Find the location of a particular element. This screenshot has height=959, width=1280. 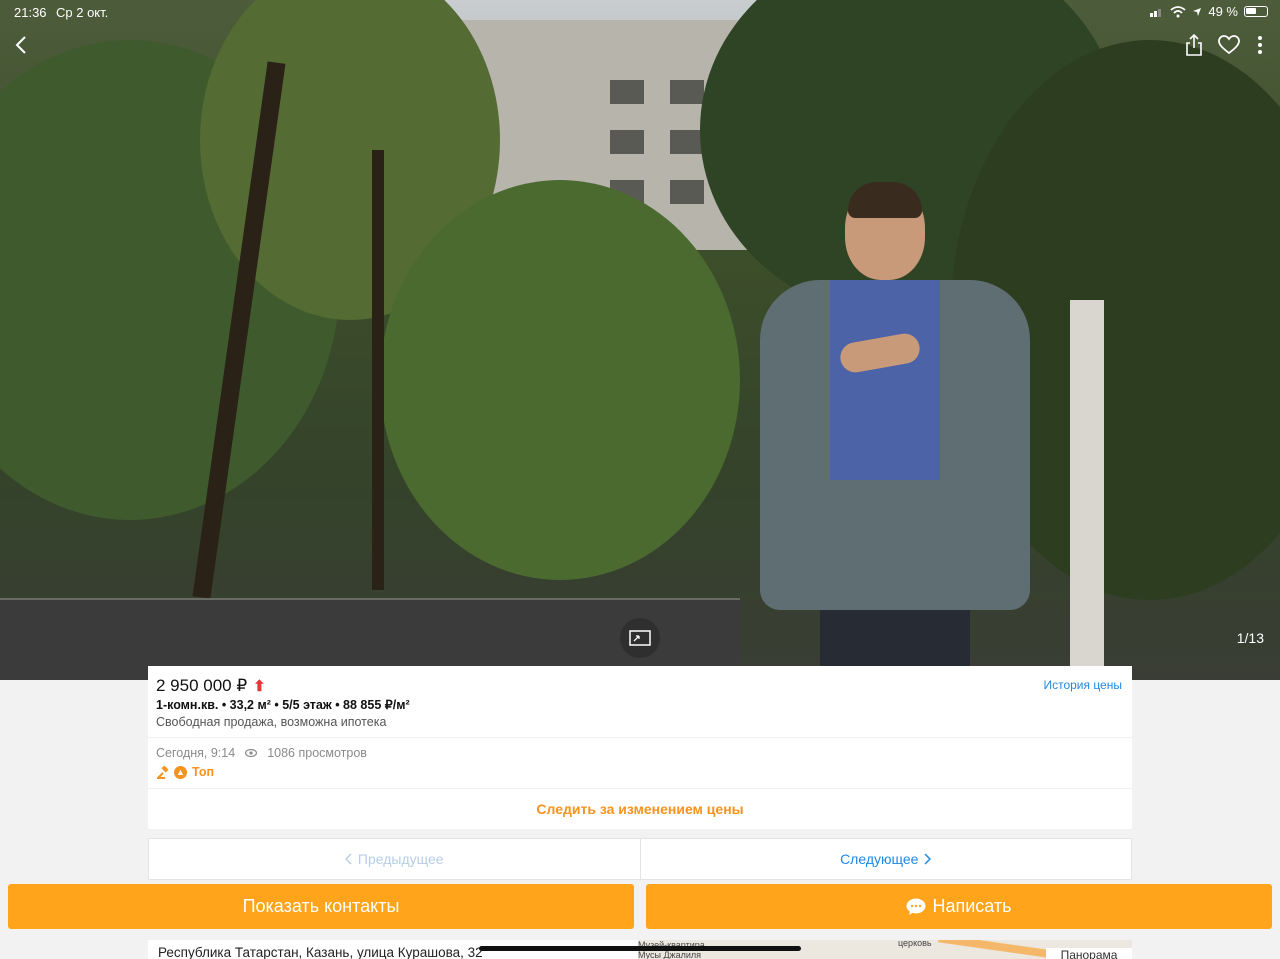

show-contacts-button: Показать контакты is located at coordinates (321, 906).